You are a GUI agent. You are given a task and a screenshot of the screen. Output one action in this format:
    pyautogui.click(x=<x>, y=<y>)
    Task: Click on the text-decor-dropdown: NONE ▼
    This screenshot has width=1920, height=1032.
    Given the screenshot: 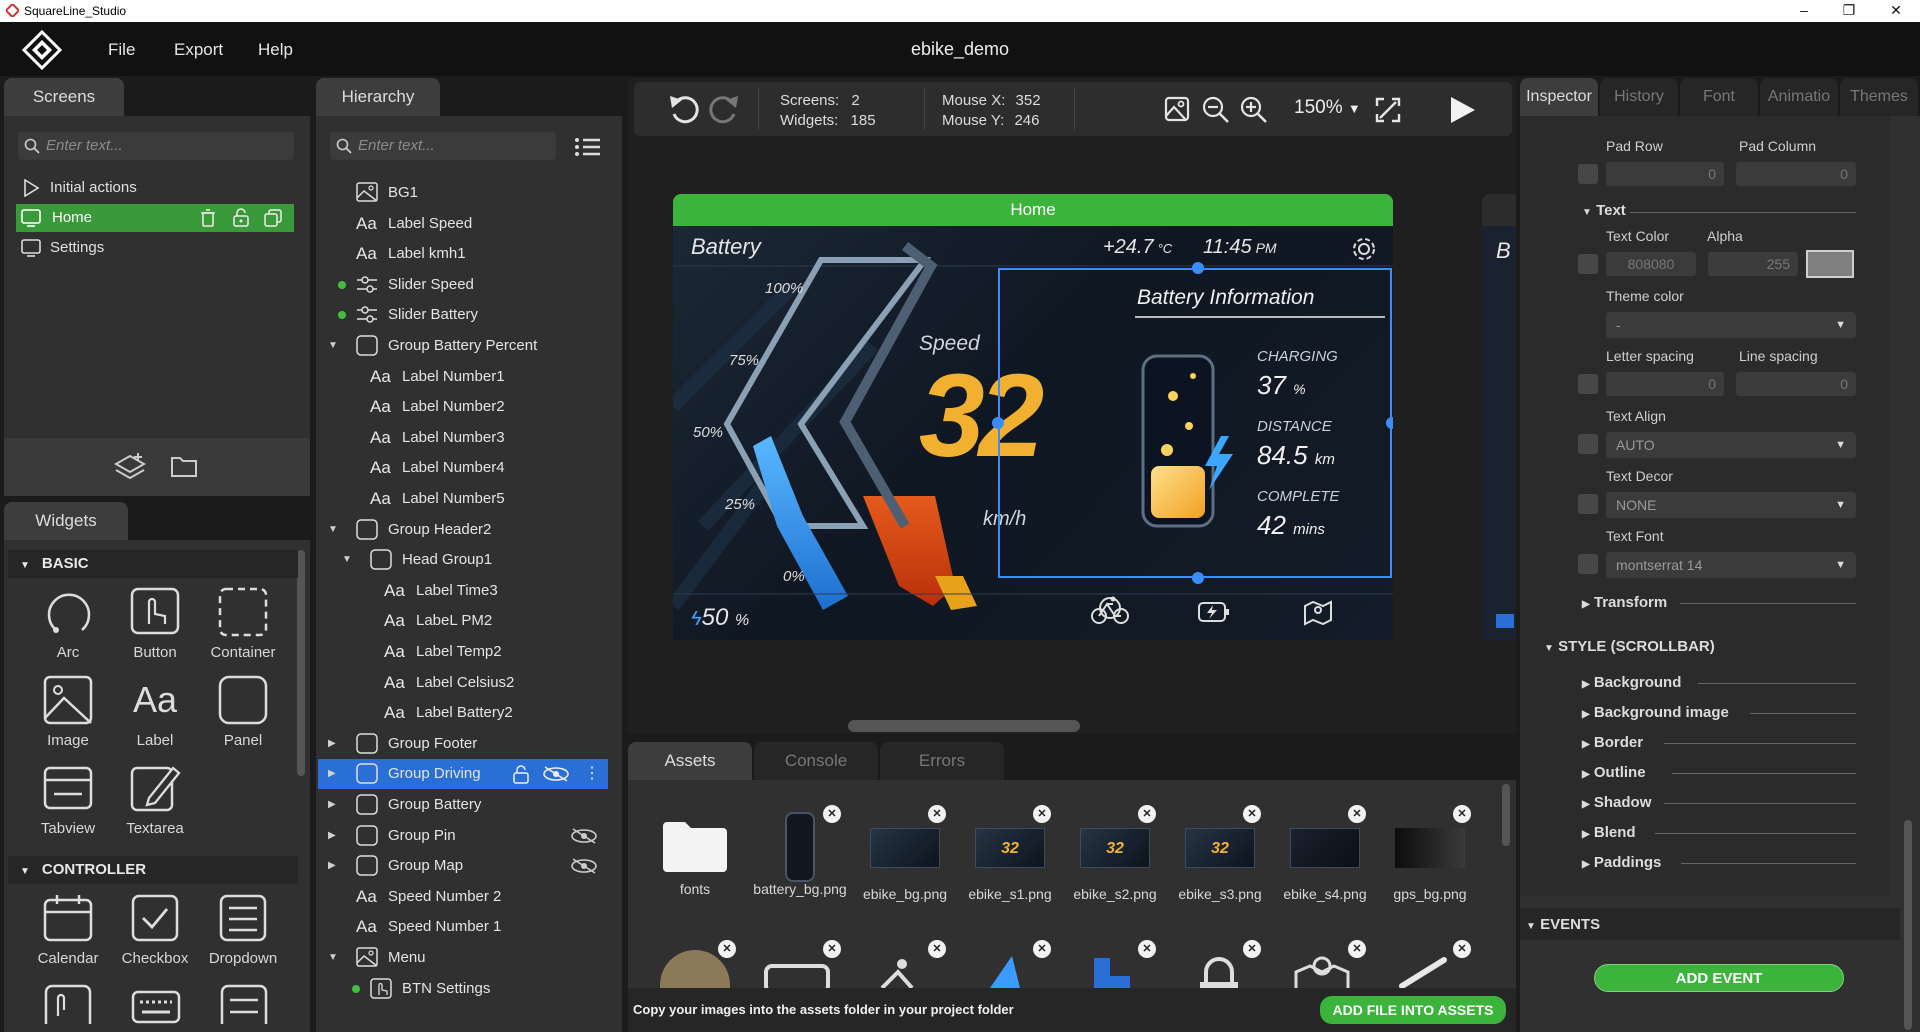 What is the action you would take?
    pyautogui.click(x=1731, y=505)
    